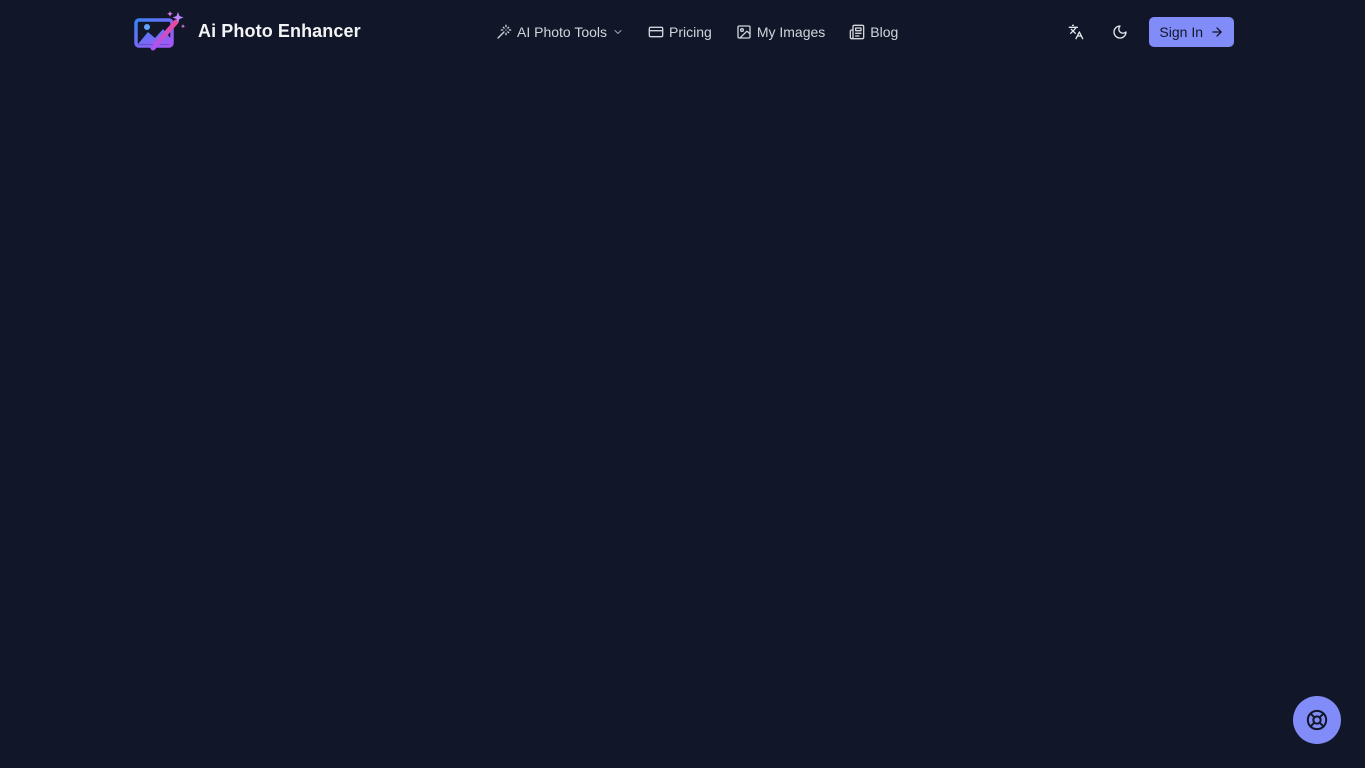 The height and width of the screenshot is (768, 1365). I want to click on credit-card-icon, so click(656, 32).